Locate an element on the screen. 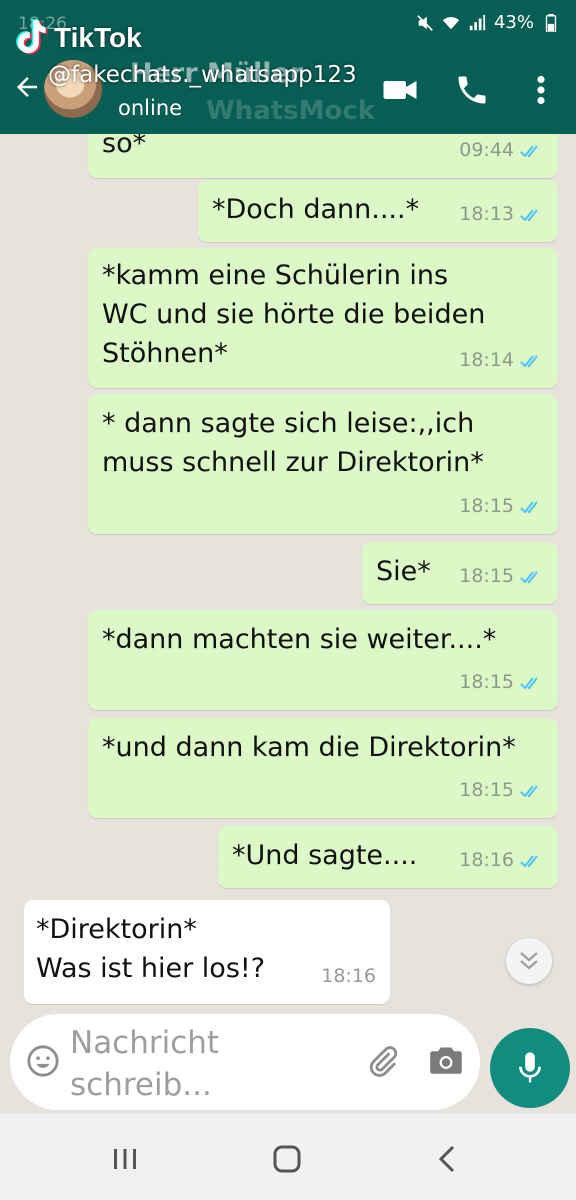 This screenshot has width=576, height=1200. more-options-icon is located at coordinates (541, 90).